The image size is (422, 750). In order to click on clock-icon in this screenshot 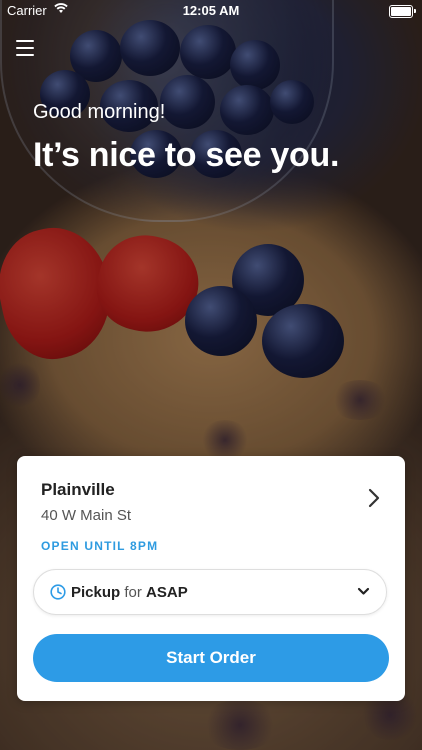, I will do `click(58, 592)`.